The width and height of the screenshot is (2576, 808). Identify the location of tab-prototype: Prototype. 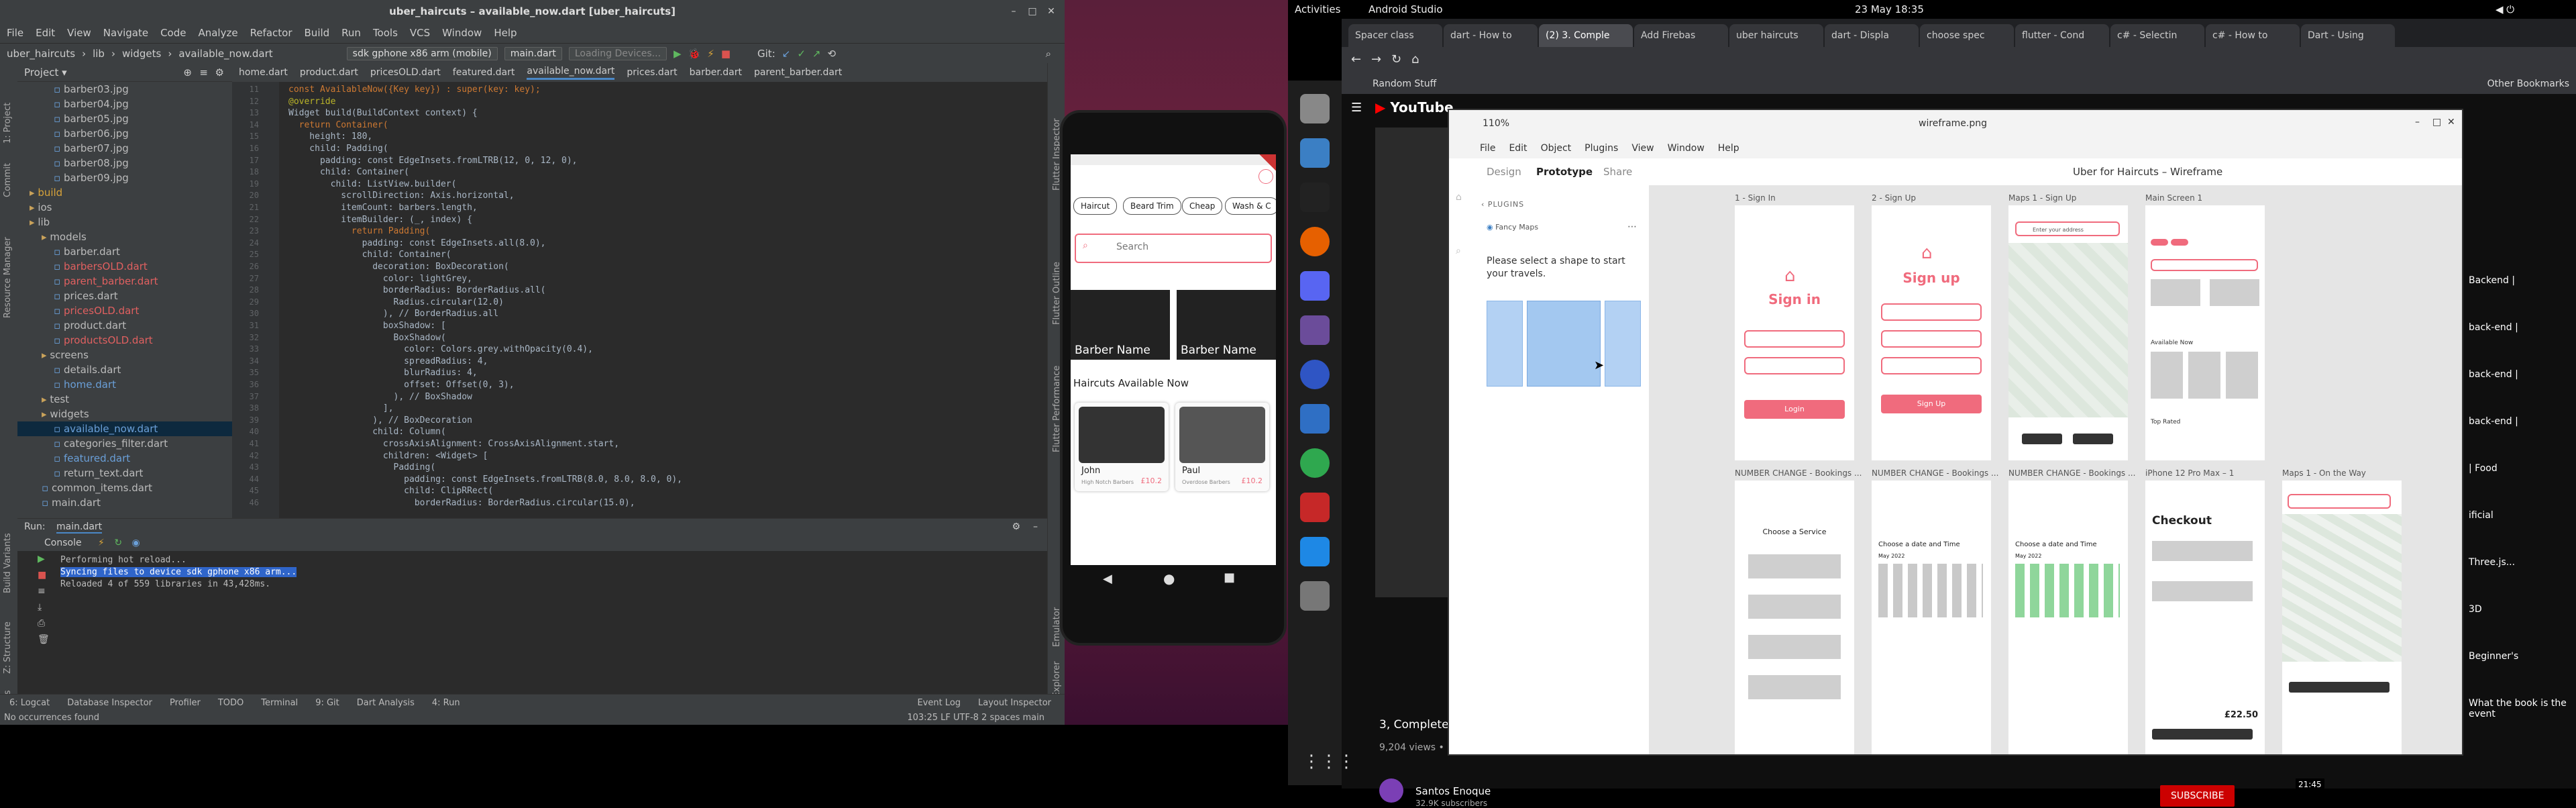
(1564, 172).